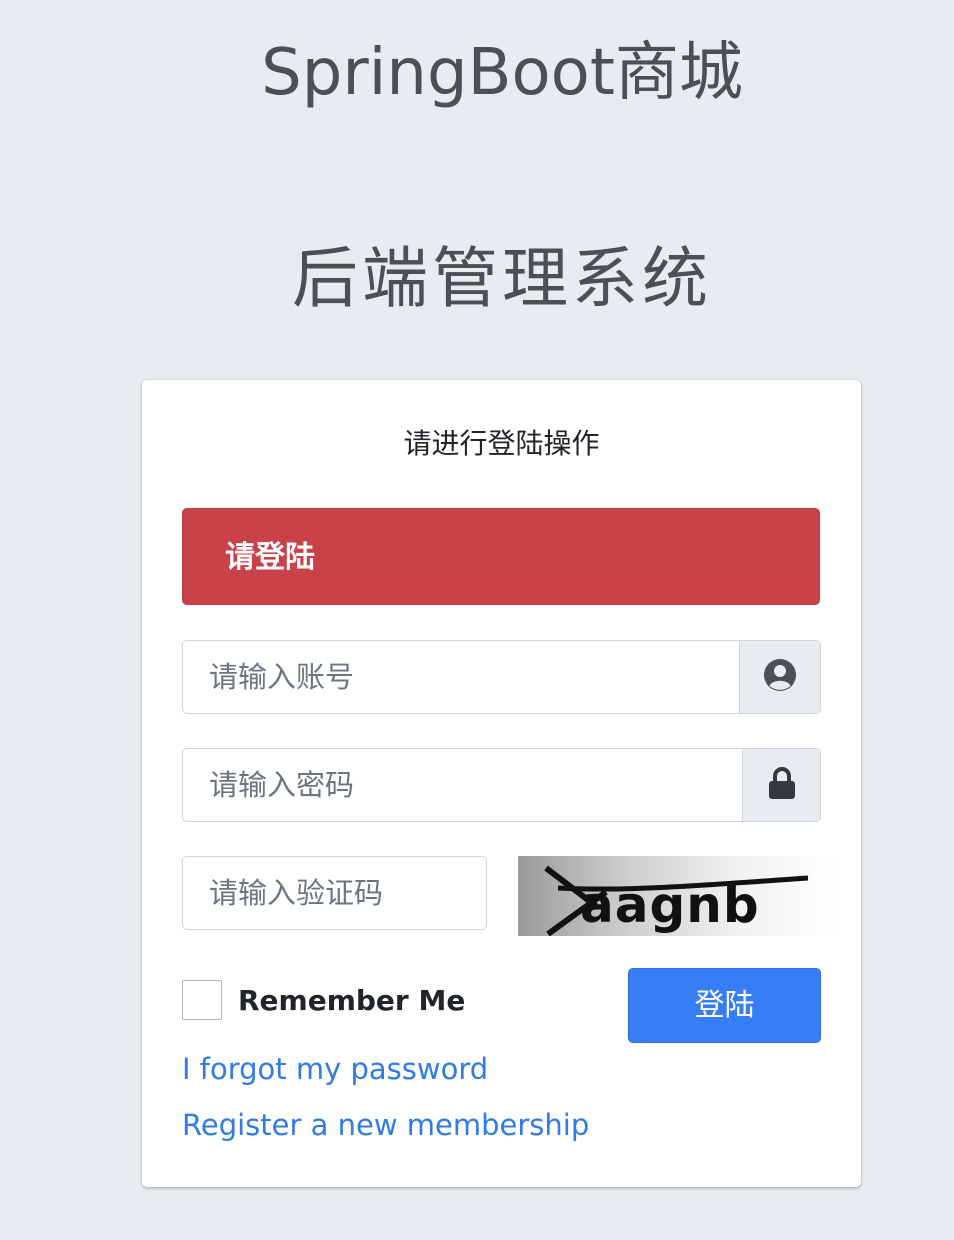 The width and height of the screenshot is (954, 1240). I want to click on system-title: 后端管理系统, so click(502, 278).